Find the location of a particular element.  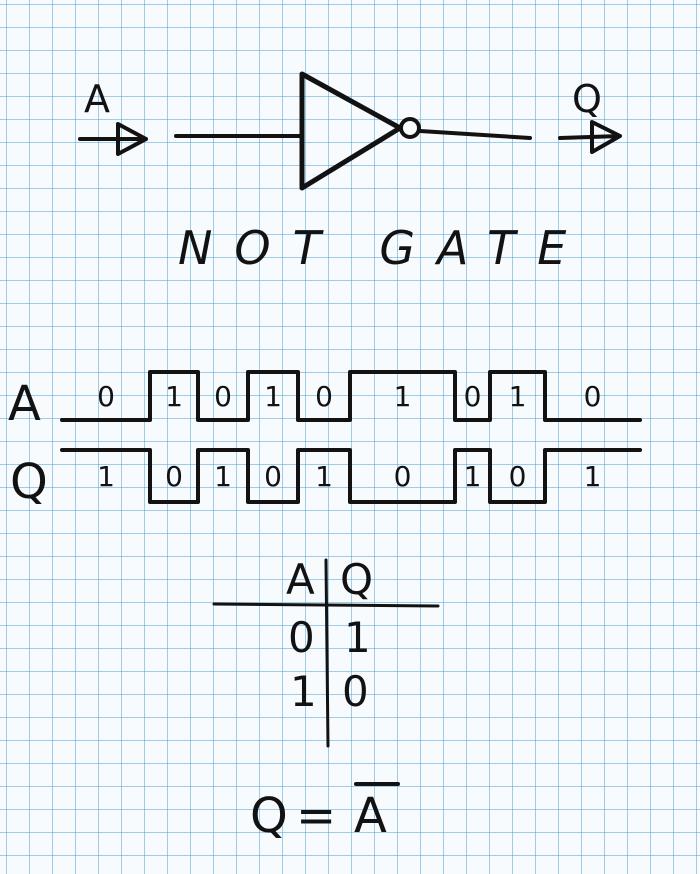

equation-rhs: A is located at coordinates (370, 816).